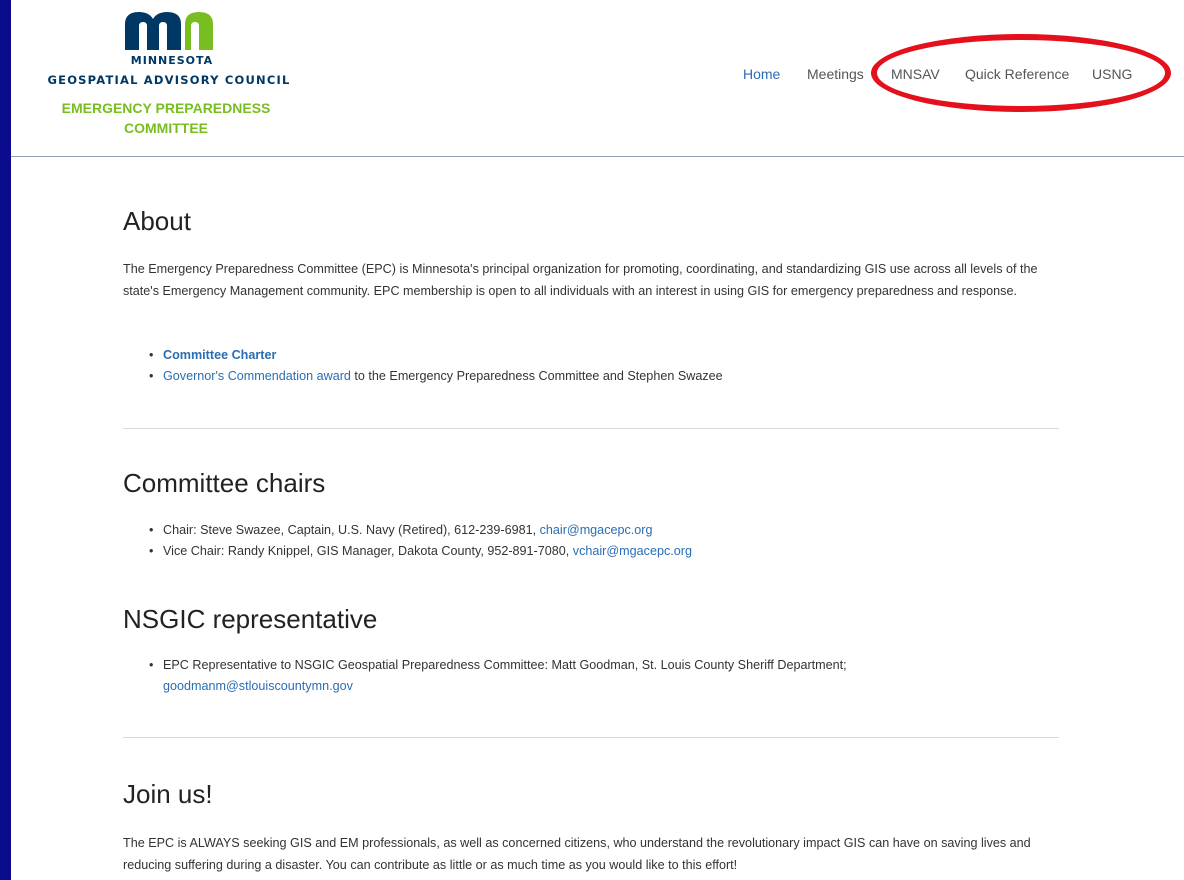 The height and width of the screenshot is (880, 1184). Describe the element at coordinates (604, 355) in the screenshot. I see `list-item: Committee Charter` at that location.